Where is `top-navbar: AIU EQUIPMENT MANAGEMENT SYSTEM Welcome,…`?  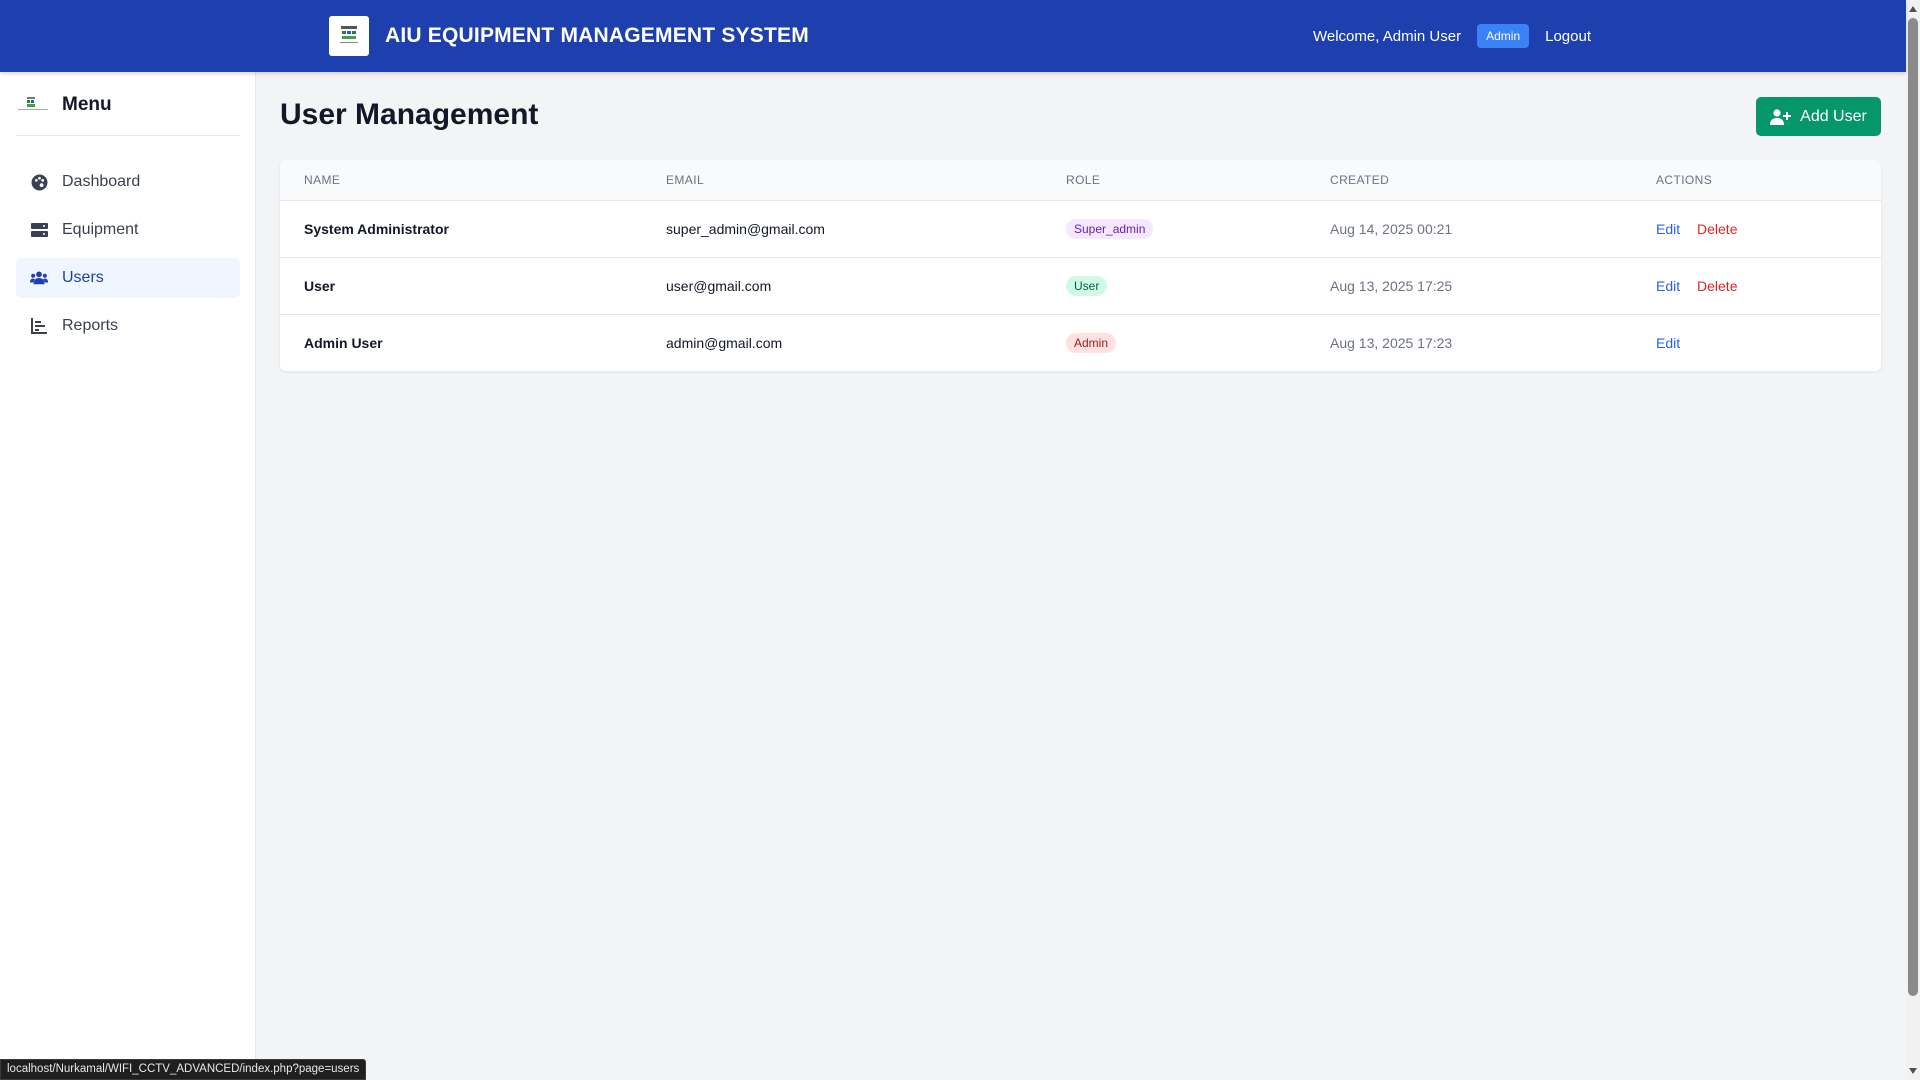
top-navbar: AIU EQUIPMENT MANAGEMENT SYSTEM Welcome,… is located at coordinates (953, 36).